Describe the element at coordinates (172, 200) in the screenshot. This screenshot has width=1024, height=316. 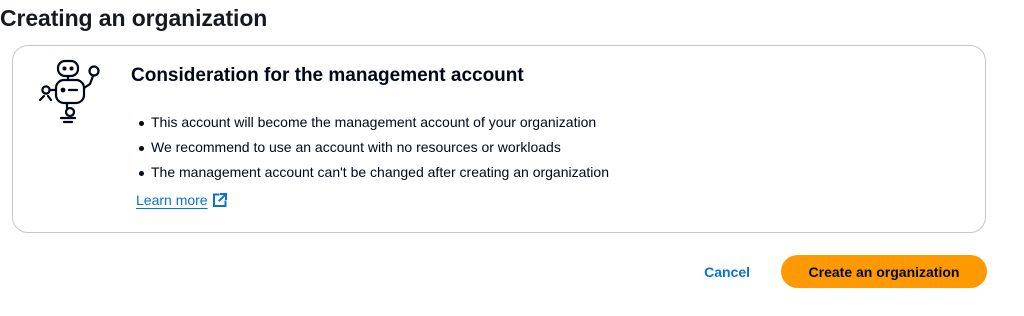
I see `learn-more-label: Learn more` at that location.